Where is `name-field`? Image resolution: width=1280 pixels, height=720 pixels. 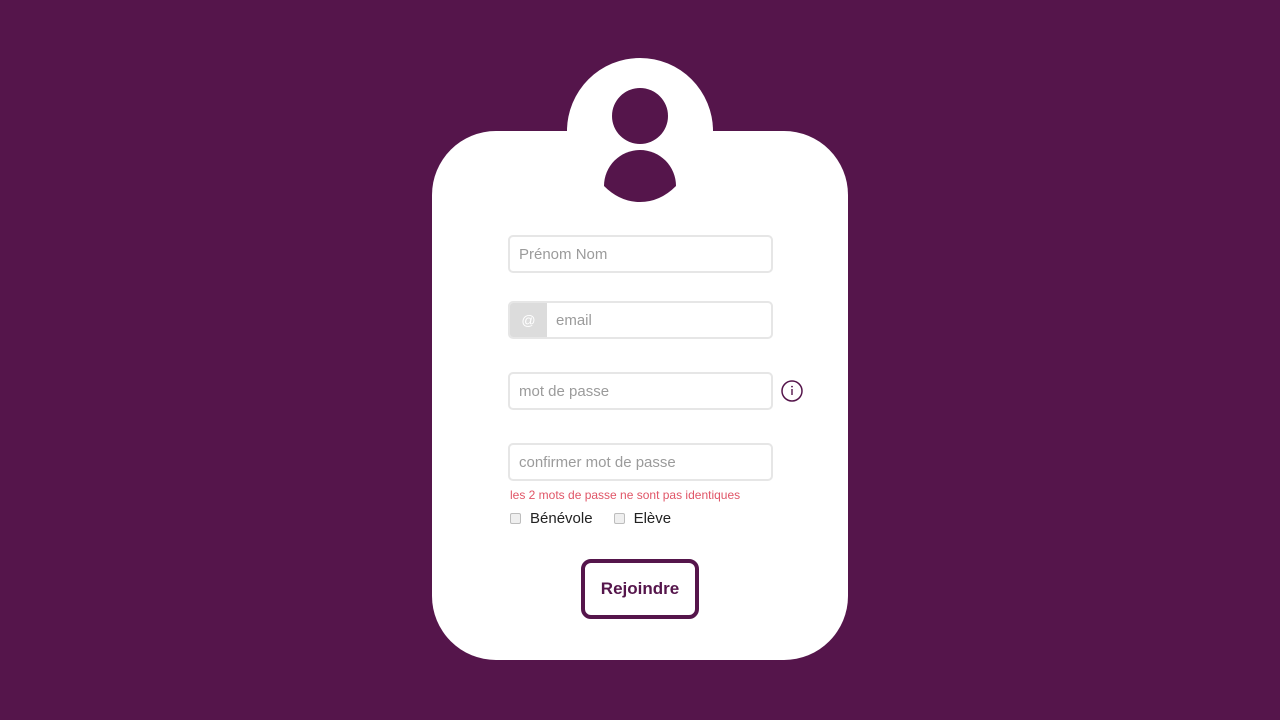
name-field is located at coordinates (640, 254).